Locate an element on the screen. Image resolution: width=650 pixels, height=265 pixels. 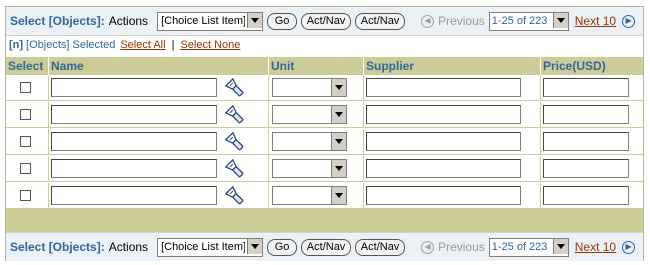
column-header-unit: Unit is located at coordinates (316, 66).